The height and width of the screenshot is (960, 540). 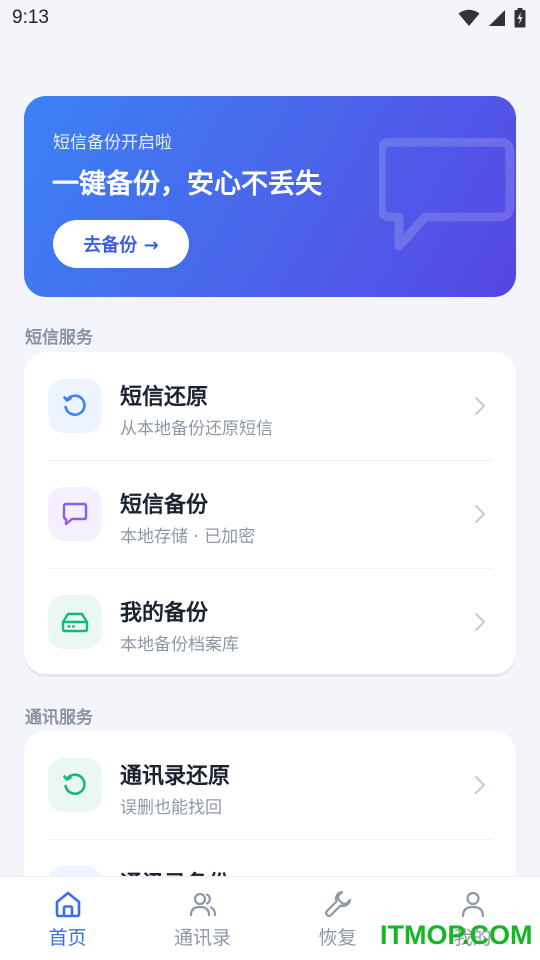 What do you see at coordinates (472, 904) in the screenshot?
I see `user-icon` at bounding box center [472, 904].